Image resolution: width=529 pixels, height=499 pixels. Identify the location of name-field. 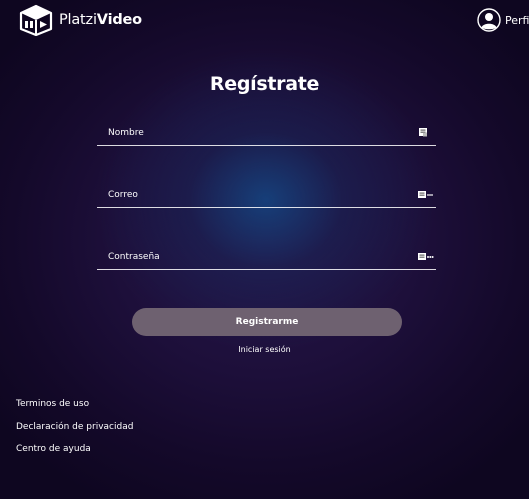
(266, 133).